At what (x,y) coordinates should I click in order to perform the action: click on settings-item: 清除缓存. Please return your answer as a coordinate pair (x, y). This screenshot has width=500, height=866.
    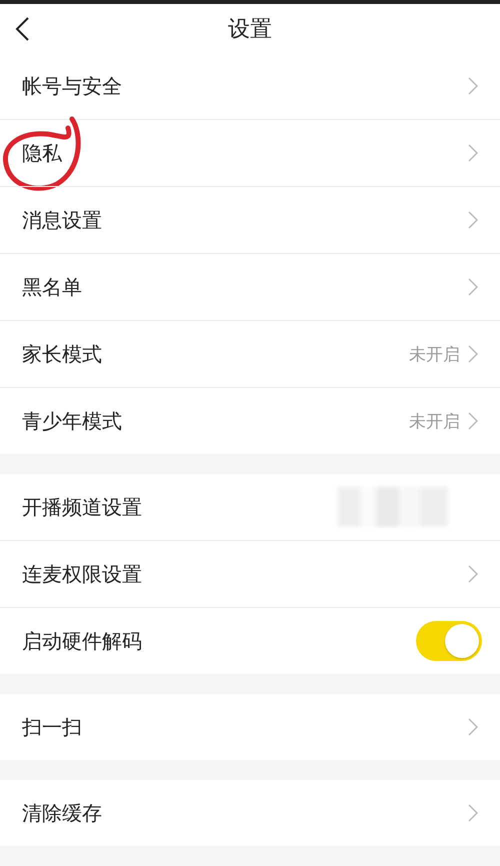
    Looking at the image, I should click on (245, 813).